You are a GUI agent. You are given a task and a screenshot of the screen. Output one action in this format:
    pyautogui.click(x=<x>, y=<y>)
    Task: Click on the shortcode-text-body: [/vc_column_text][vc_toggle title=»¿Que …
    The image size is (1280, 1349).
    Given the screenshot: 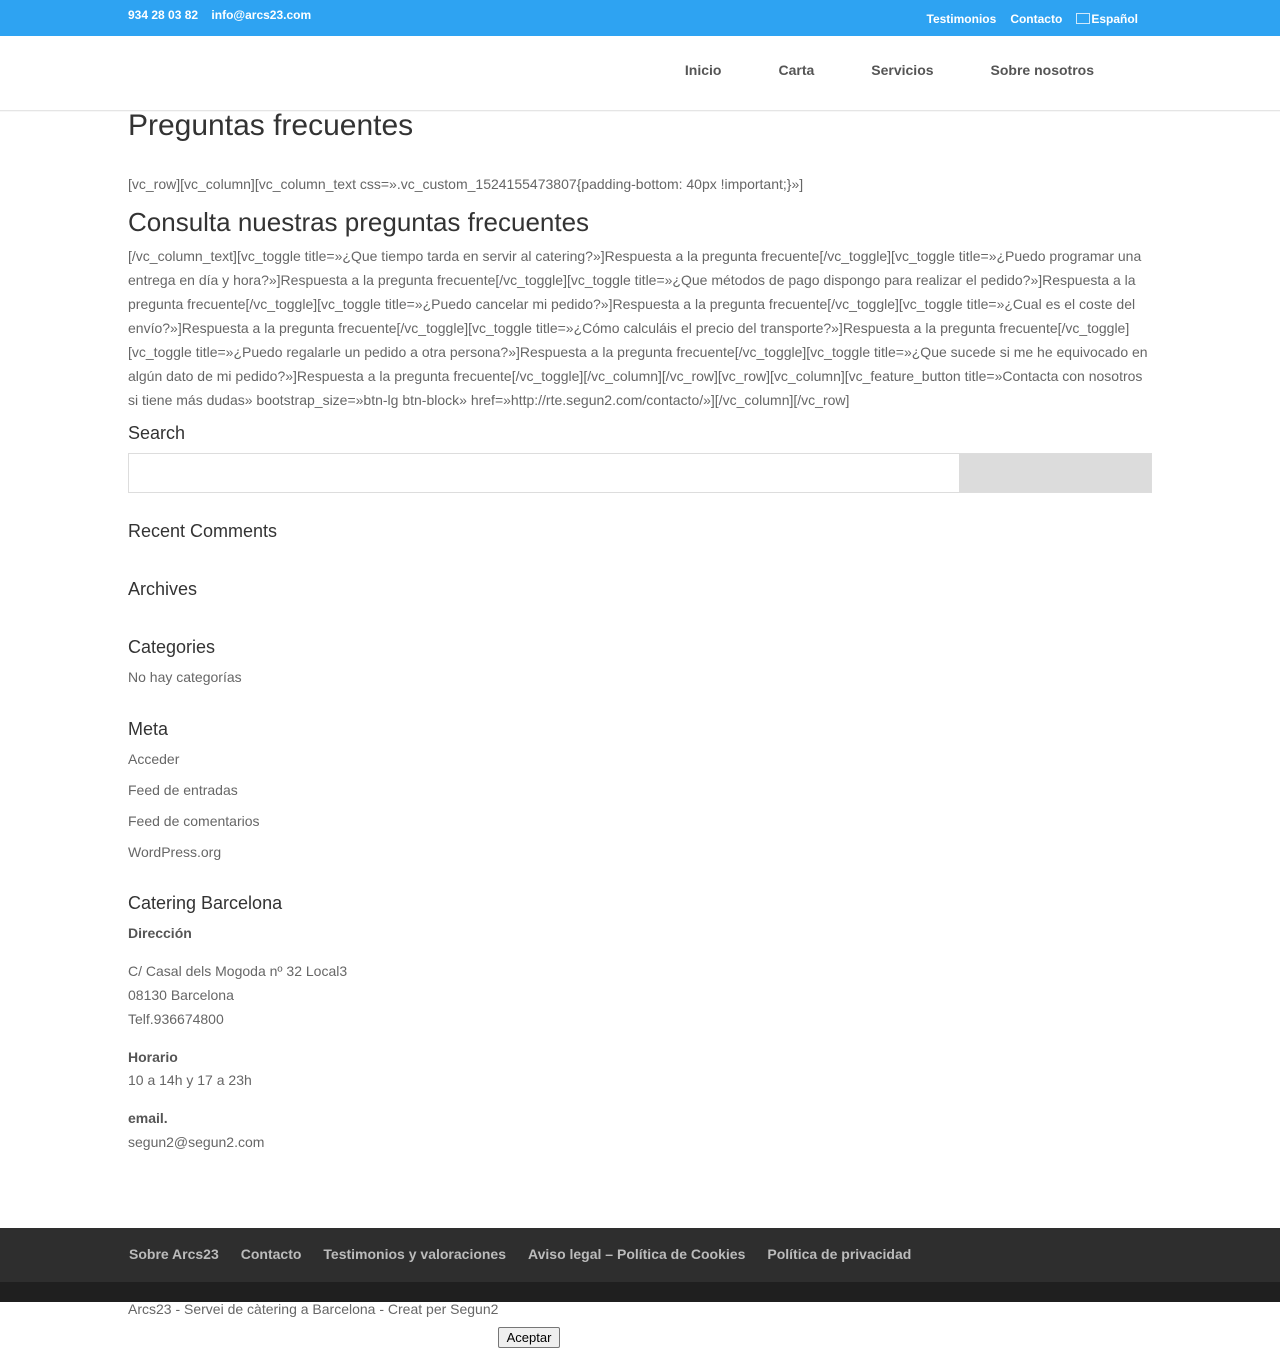 What is the action you would take?
    pyautogui.click(x=638, y=328)
    